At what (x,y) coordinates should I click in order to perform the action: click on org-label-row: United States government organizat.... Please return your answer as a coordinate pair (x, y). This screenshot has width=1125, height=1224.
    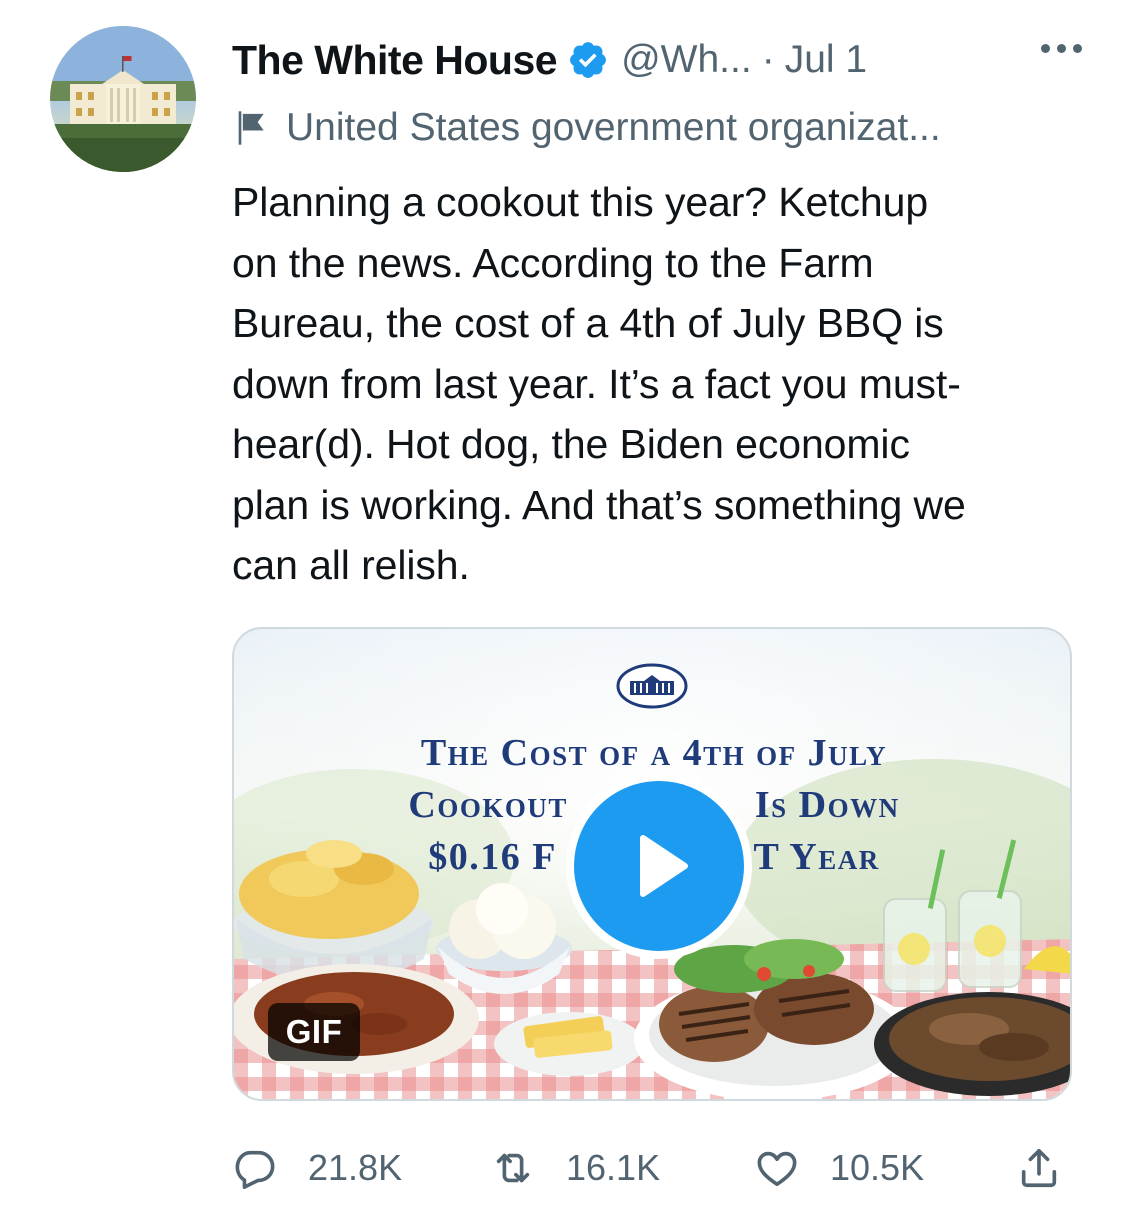
    Looking at the image, I should click on (586, 128).